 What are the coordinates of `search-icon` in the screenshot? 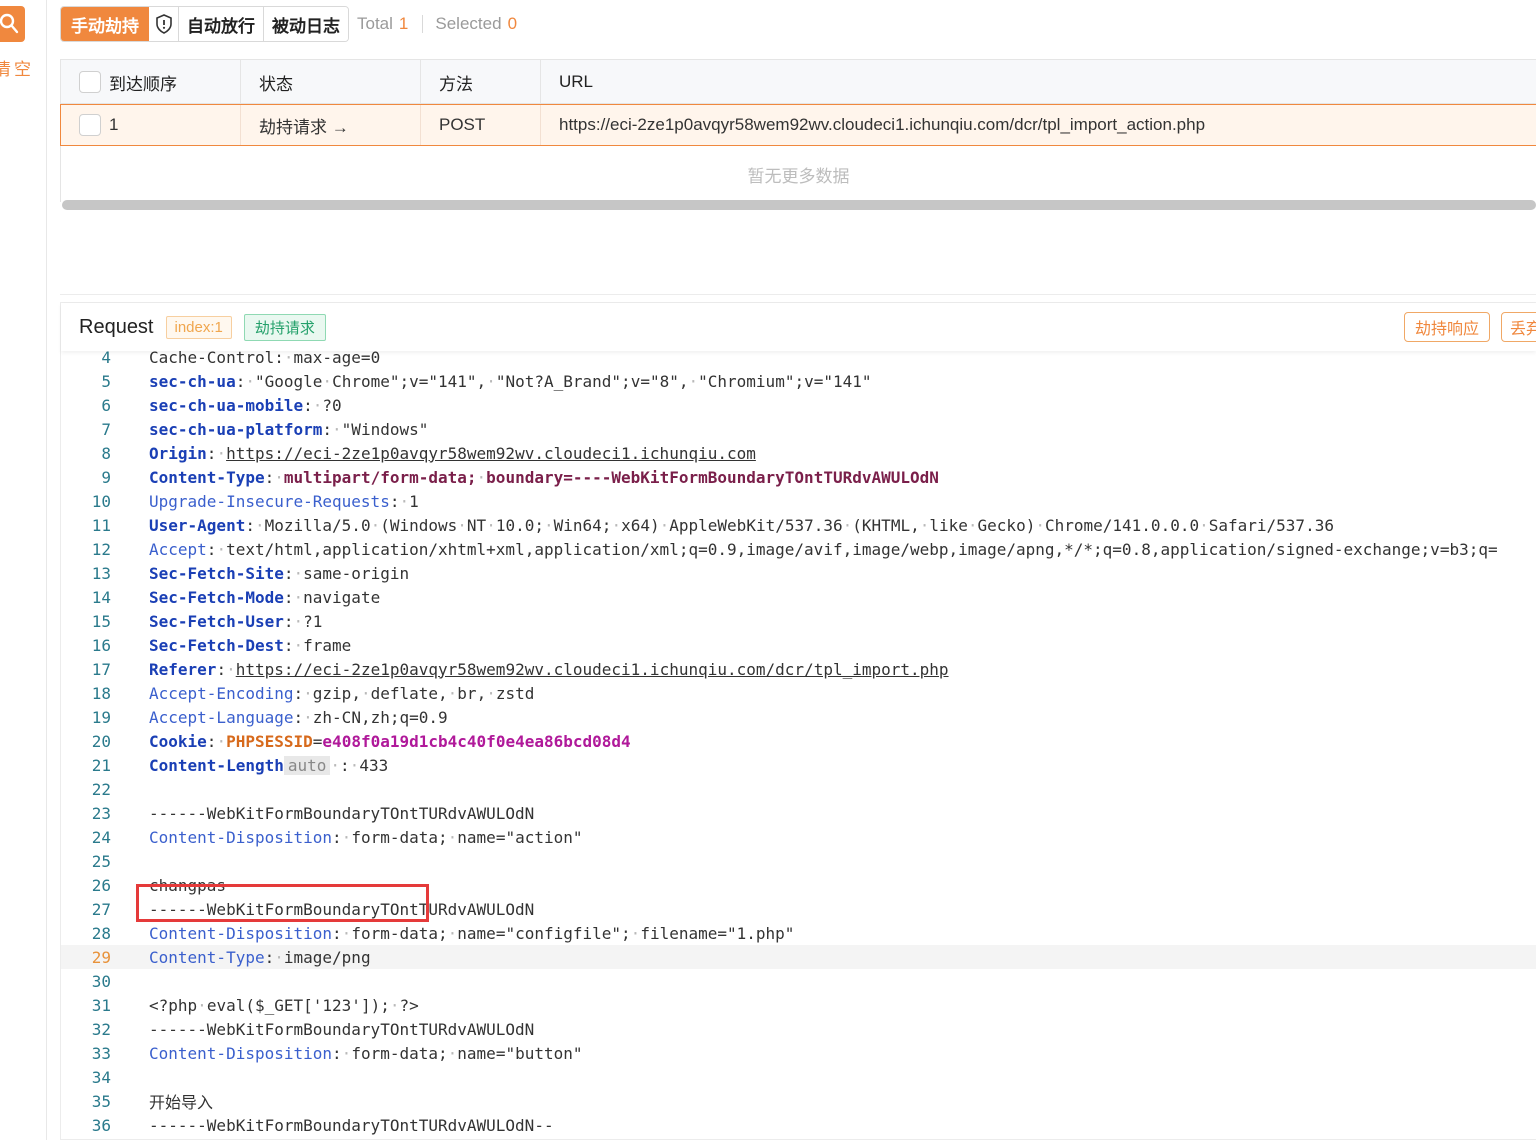 It's located at (9, 23).